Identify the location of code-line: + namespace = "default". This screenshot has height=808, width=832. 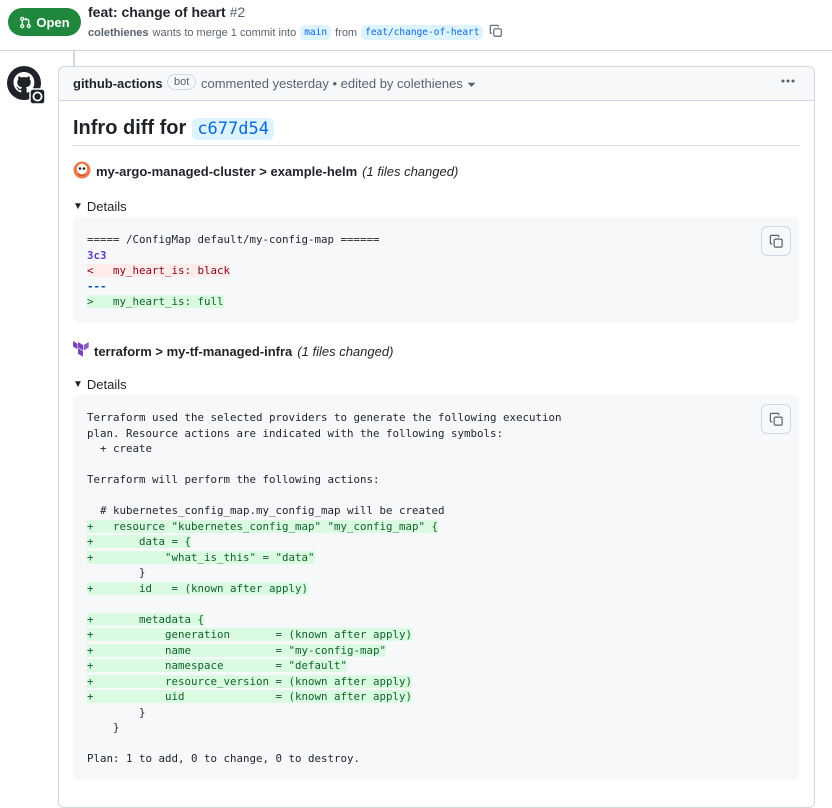
(217, 665).